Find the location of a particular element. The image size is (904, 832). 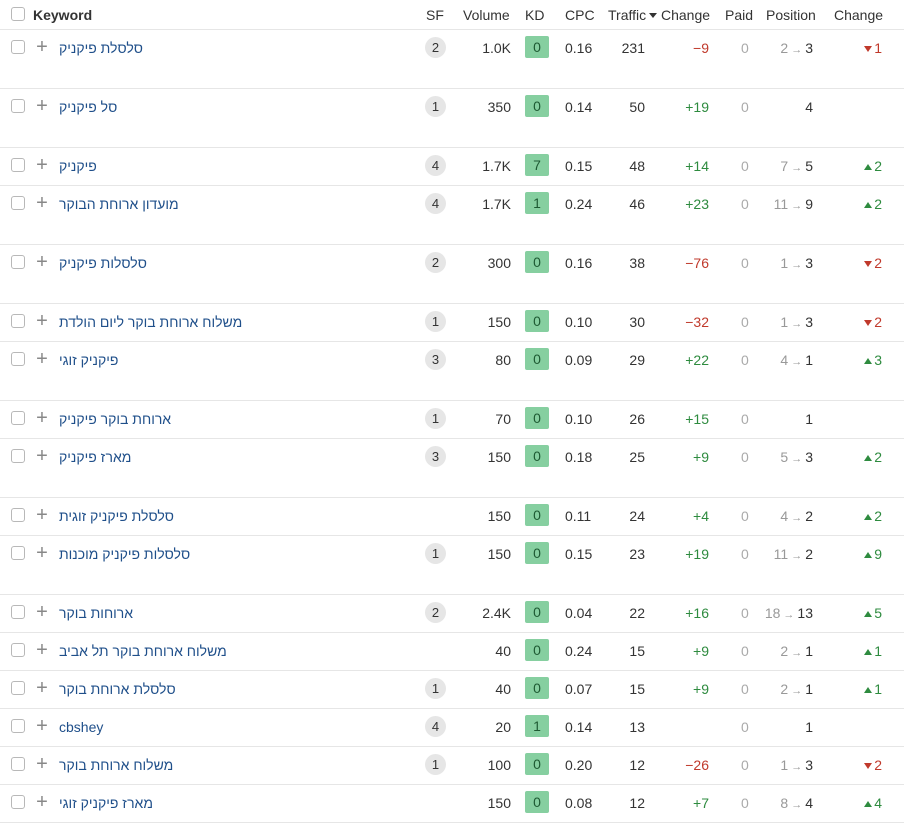

position-value: 1 → 3 is located at coordinates (796, 766).